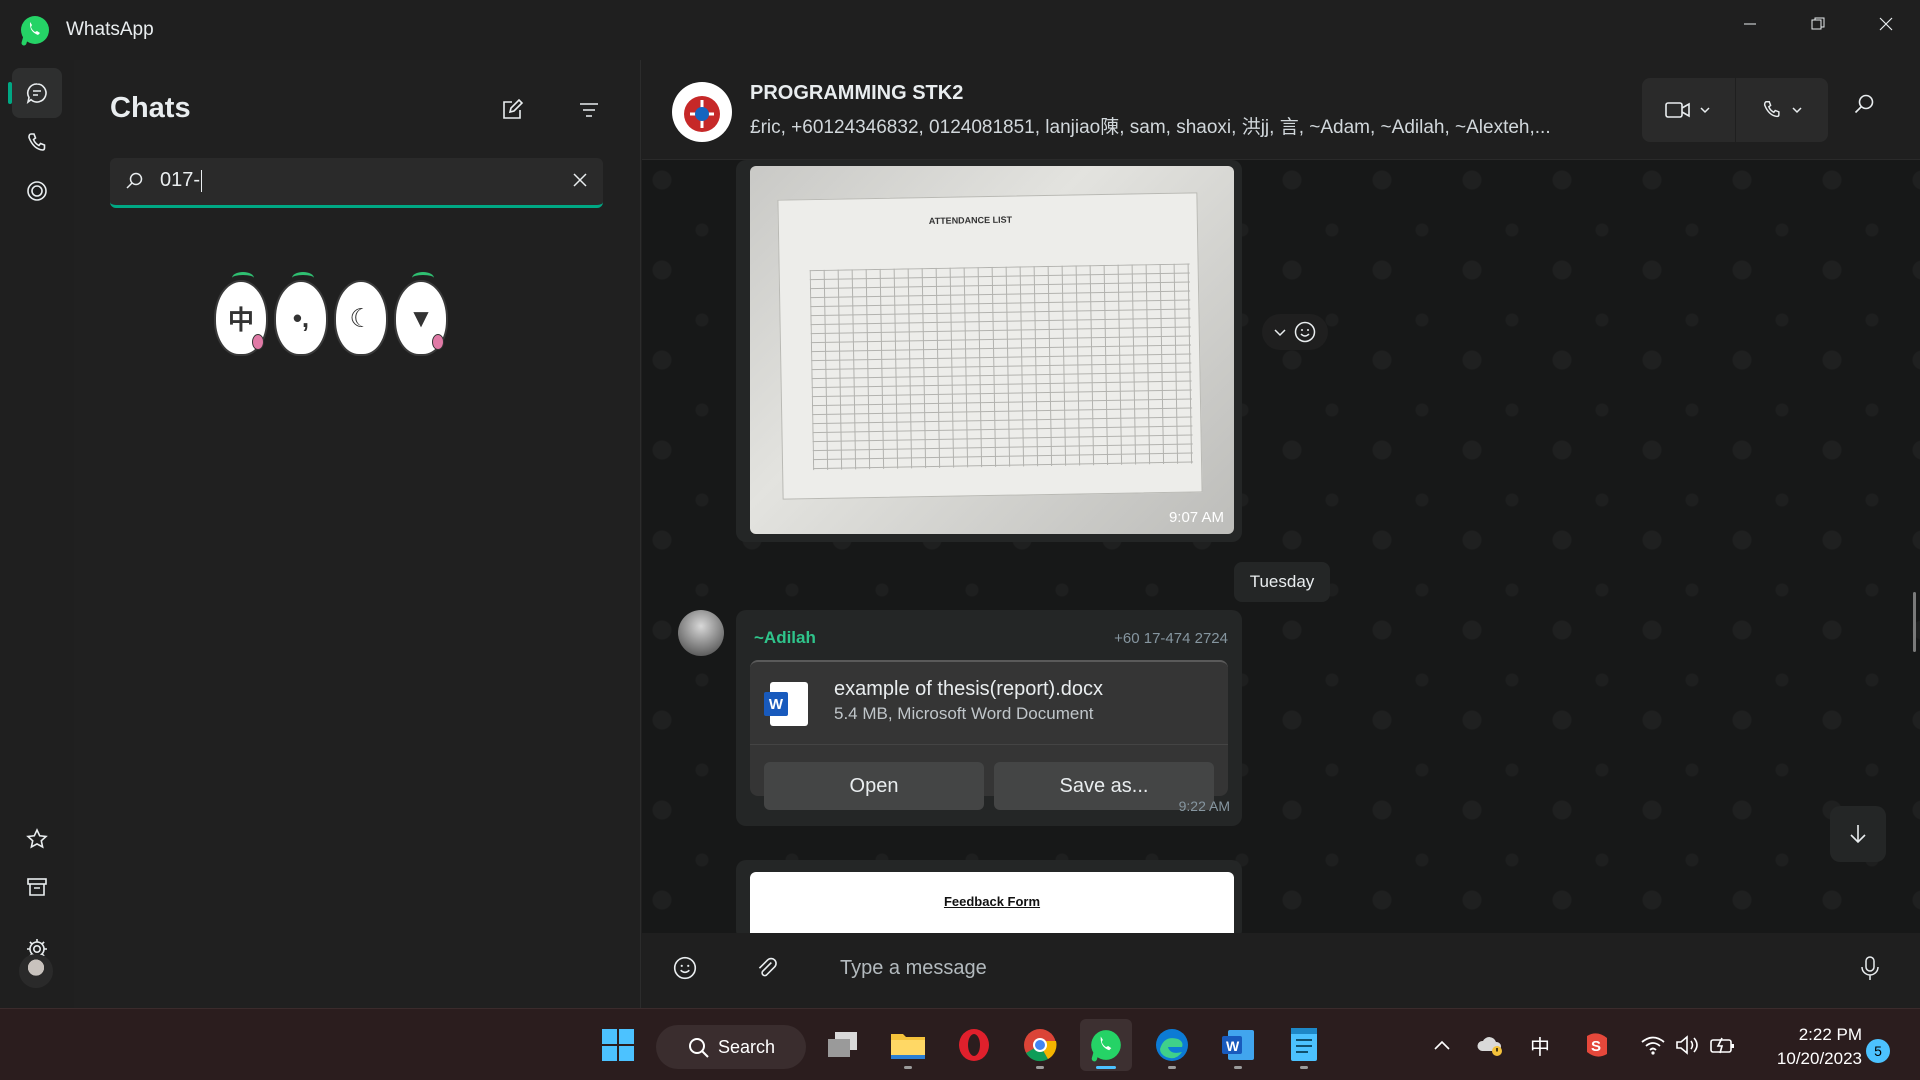 Image resolution: width=1920 pixels, height=1080 pixels. Describe the element at coordinates (361, 318) in the screenshot. I see `sticker-egg-3: ☾` at that location.